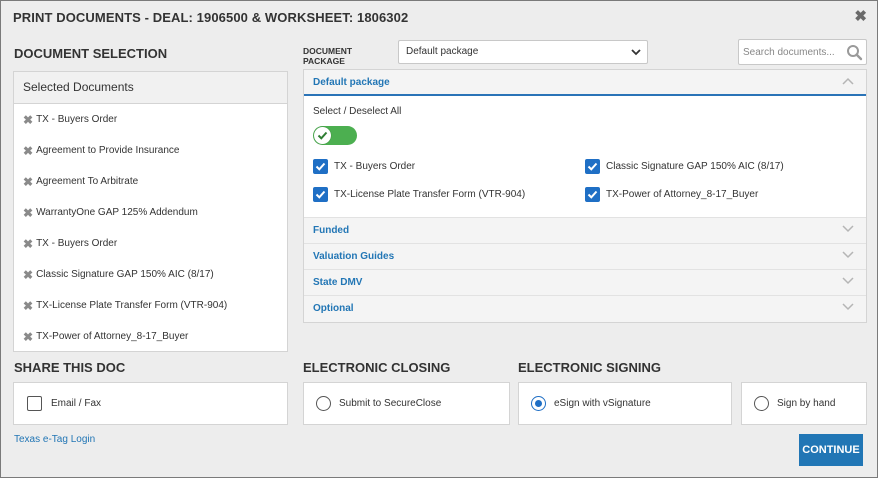  What do you see at coordinates (585, 231) in the screenshot?
I see `accordion-header-funded: Funded` at bounding box center [585, 231].